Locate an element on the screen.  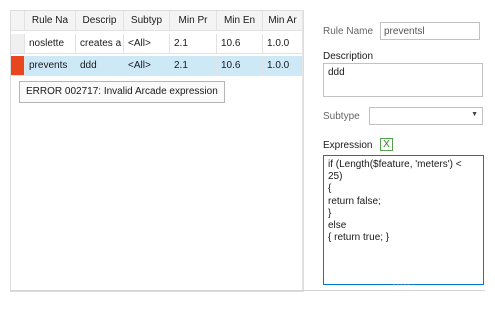
error-tooltip: ERROR 002717: Invalid Arcade expression is located at coordinates (122, 92).